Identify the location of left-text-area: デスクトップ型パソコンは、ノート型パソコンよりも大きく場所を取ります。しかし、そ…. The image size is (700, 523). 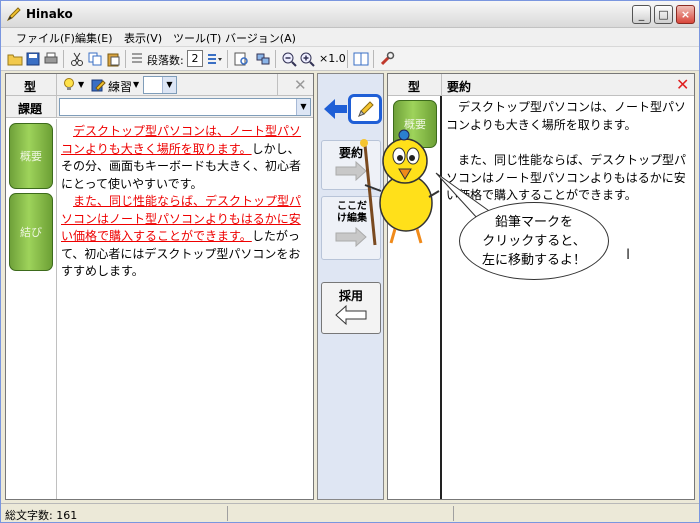
(185, 202).